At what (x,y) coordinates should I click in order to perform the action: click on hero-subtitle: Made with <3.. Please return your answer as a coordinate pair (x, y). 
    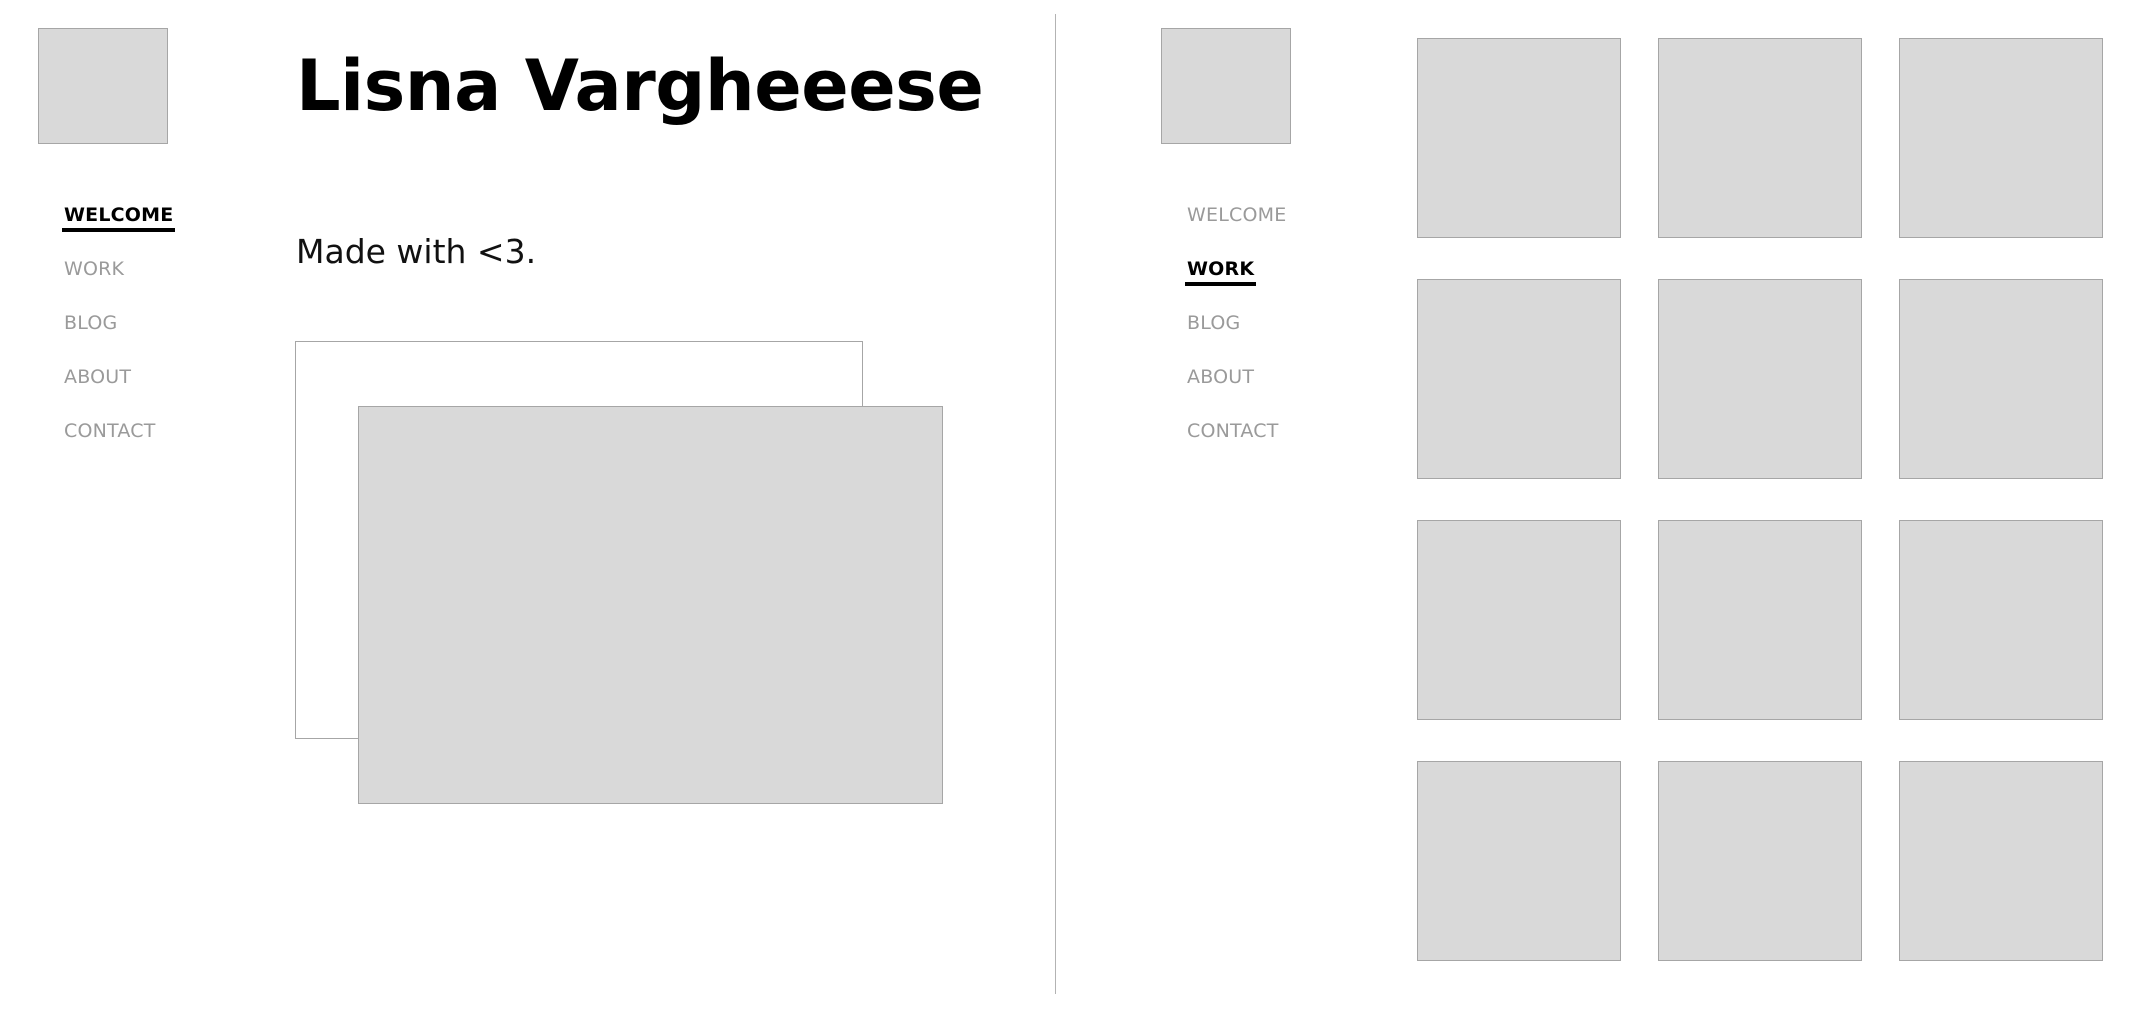
    Looking at the image, I should click on (416, 251).